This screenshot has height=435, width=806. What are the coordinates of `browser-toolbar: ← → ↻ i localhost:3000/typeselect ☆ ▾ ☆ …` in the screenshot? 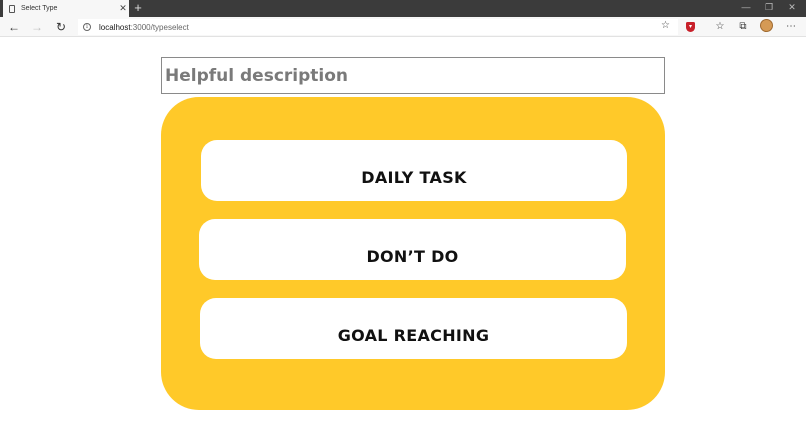 It's located at (403, 27).